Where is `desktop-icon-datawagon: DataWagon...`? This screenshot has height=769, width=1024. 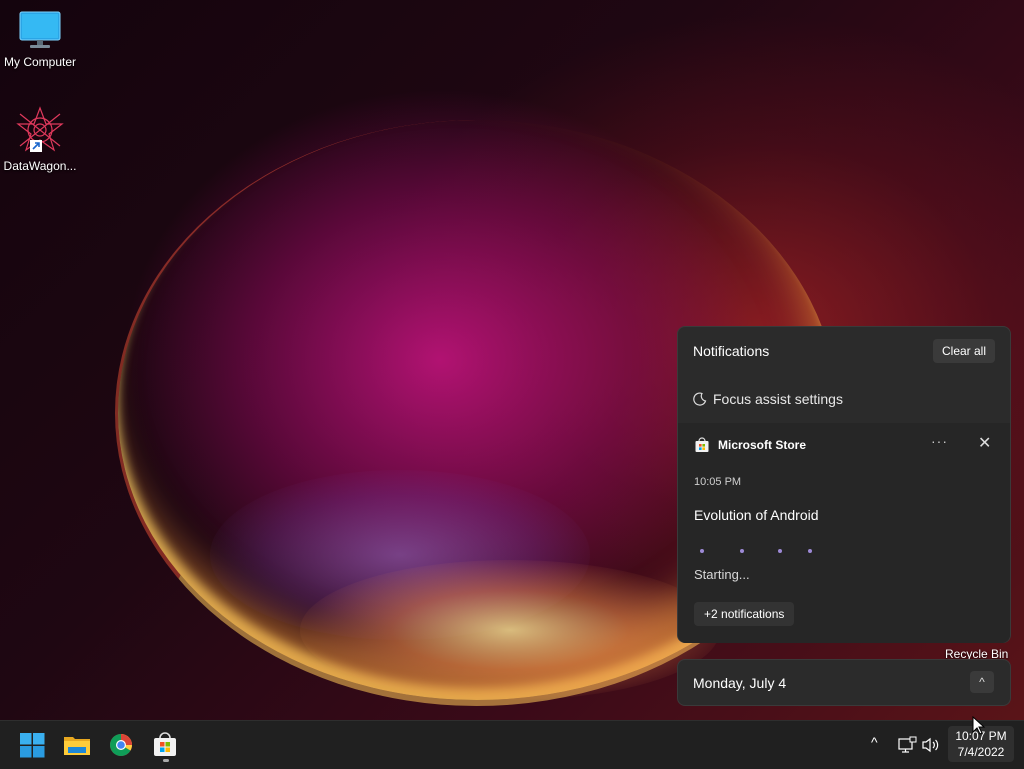
desktop-icon-datawagon: DataWagon... is located at coordinates (40, 139).